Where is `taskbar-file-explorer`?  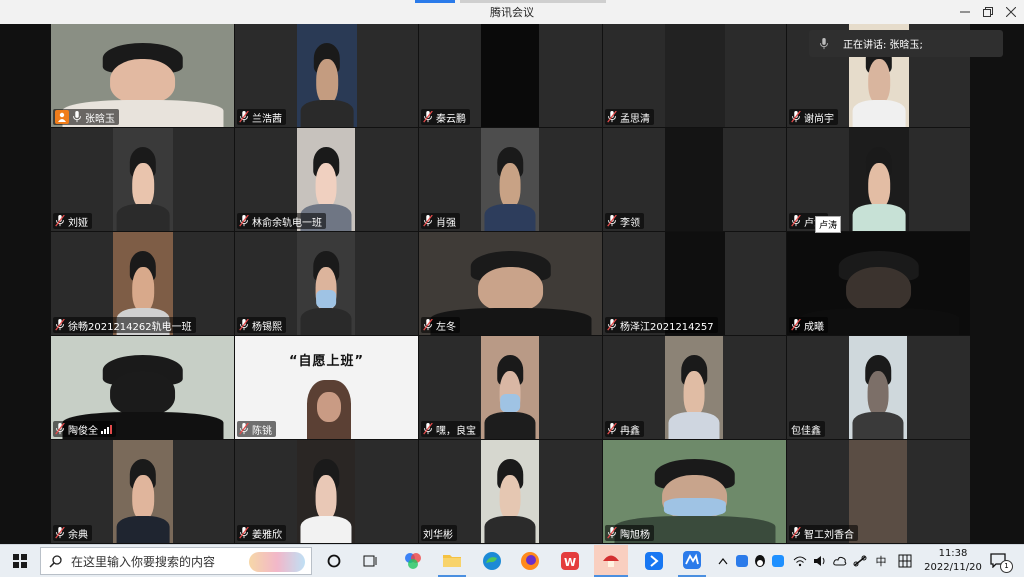
taskbar-file-explorer is located at coordinates (452, 561).